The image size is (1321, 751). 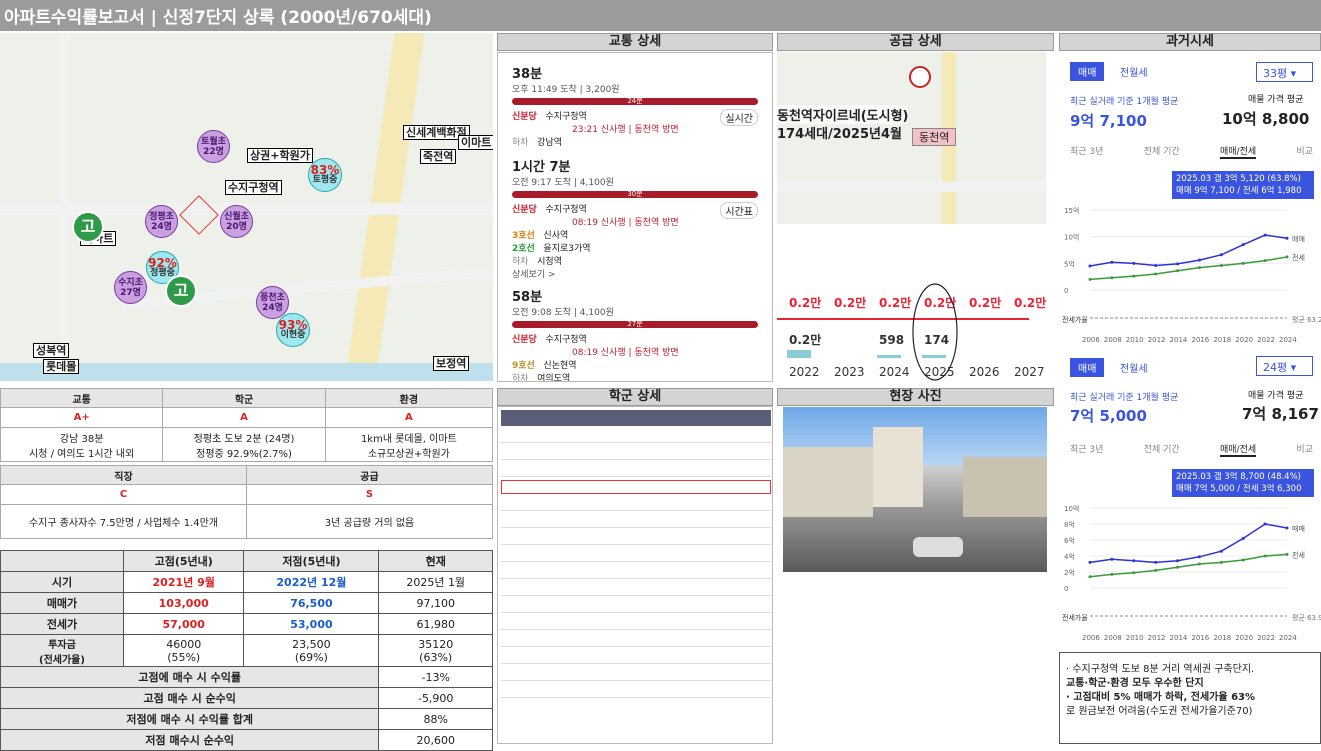 I want to click on timetable-button: 시간표, so click(x=739, y=210).